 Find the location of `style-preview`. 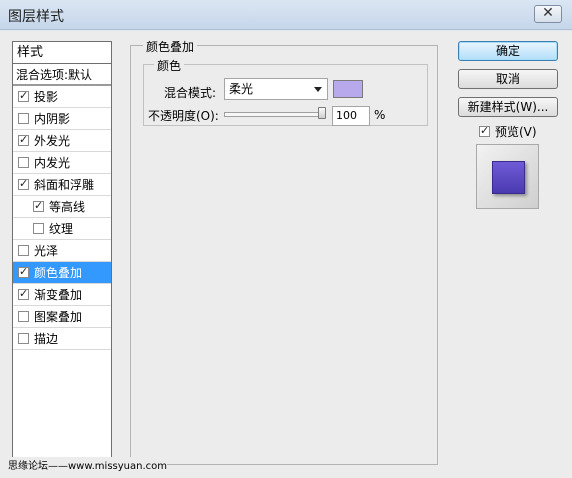

style-preview is located at coordinates (507, 176).